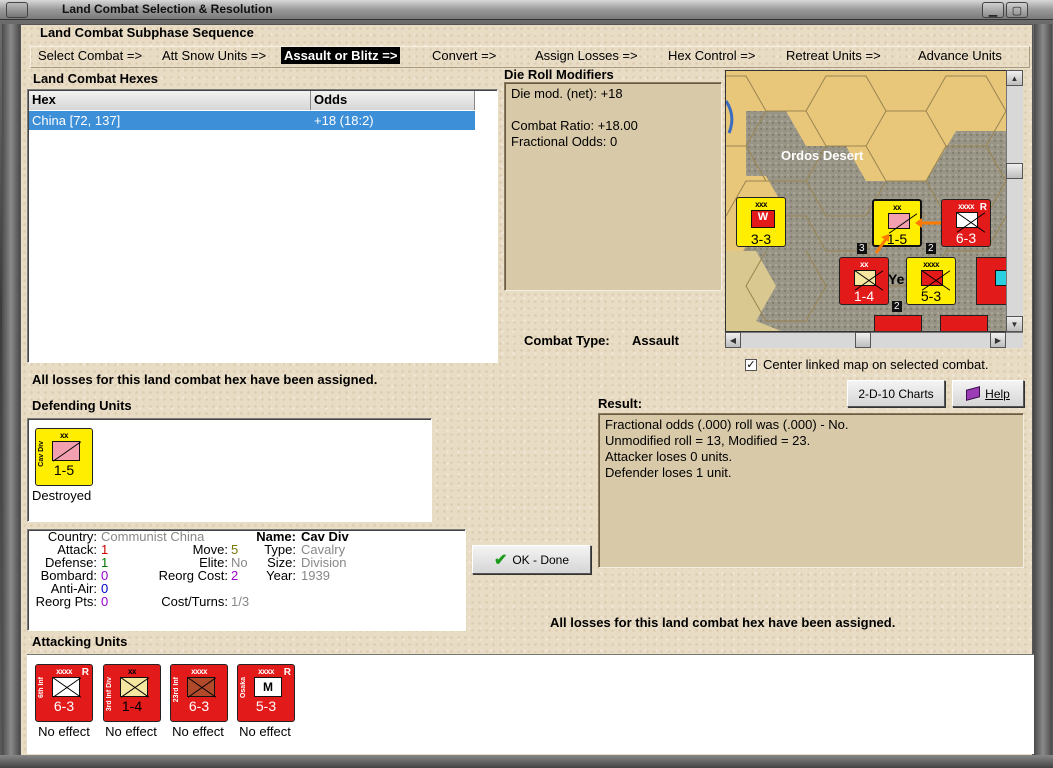 This screenshot has height=768, width=1053. I want to click on result-line: Unmodified roll = 13, Modified = 23., so click(708, 440).